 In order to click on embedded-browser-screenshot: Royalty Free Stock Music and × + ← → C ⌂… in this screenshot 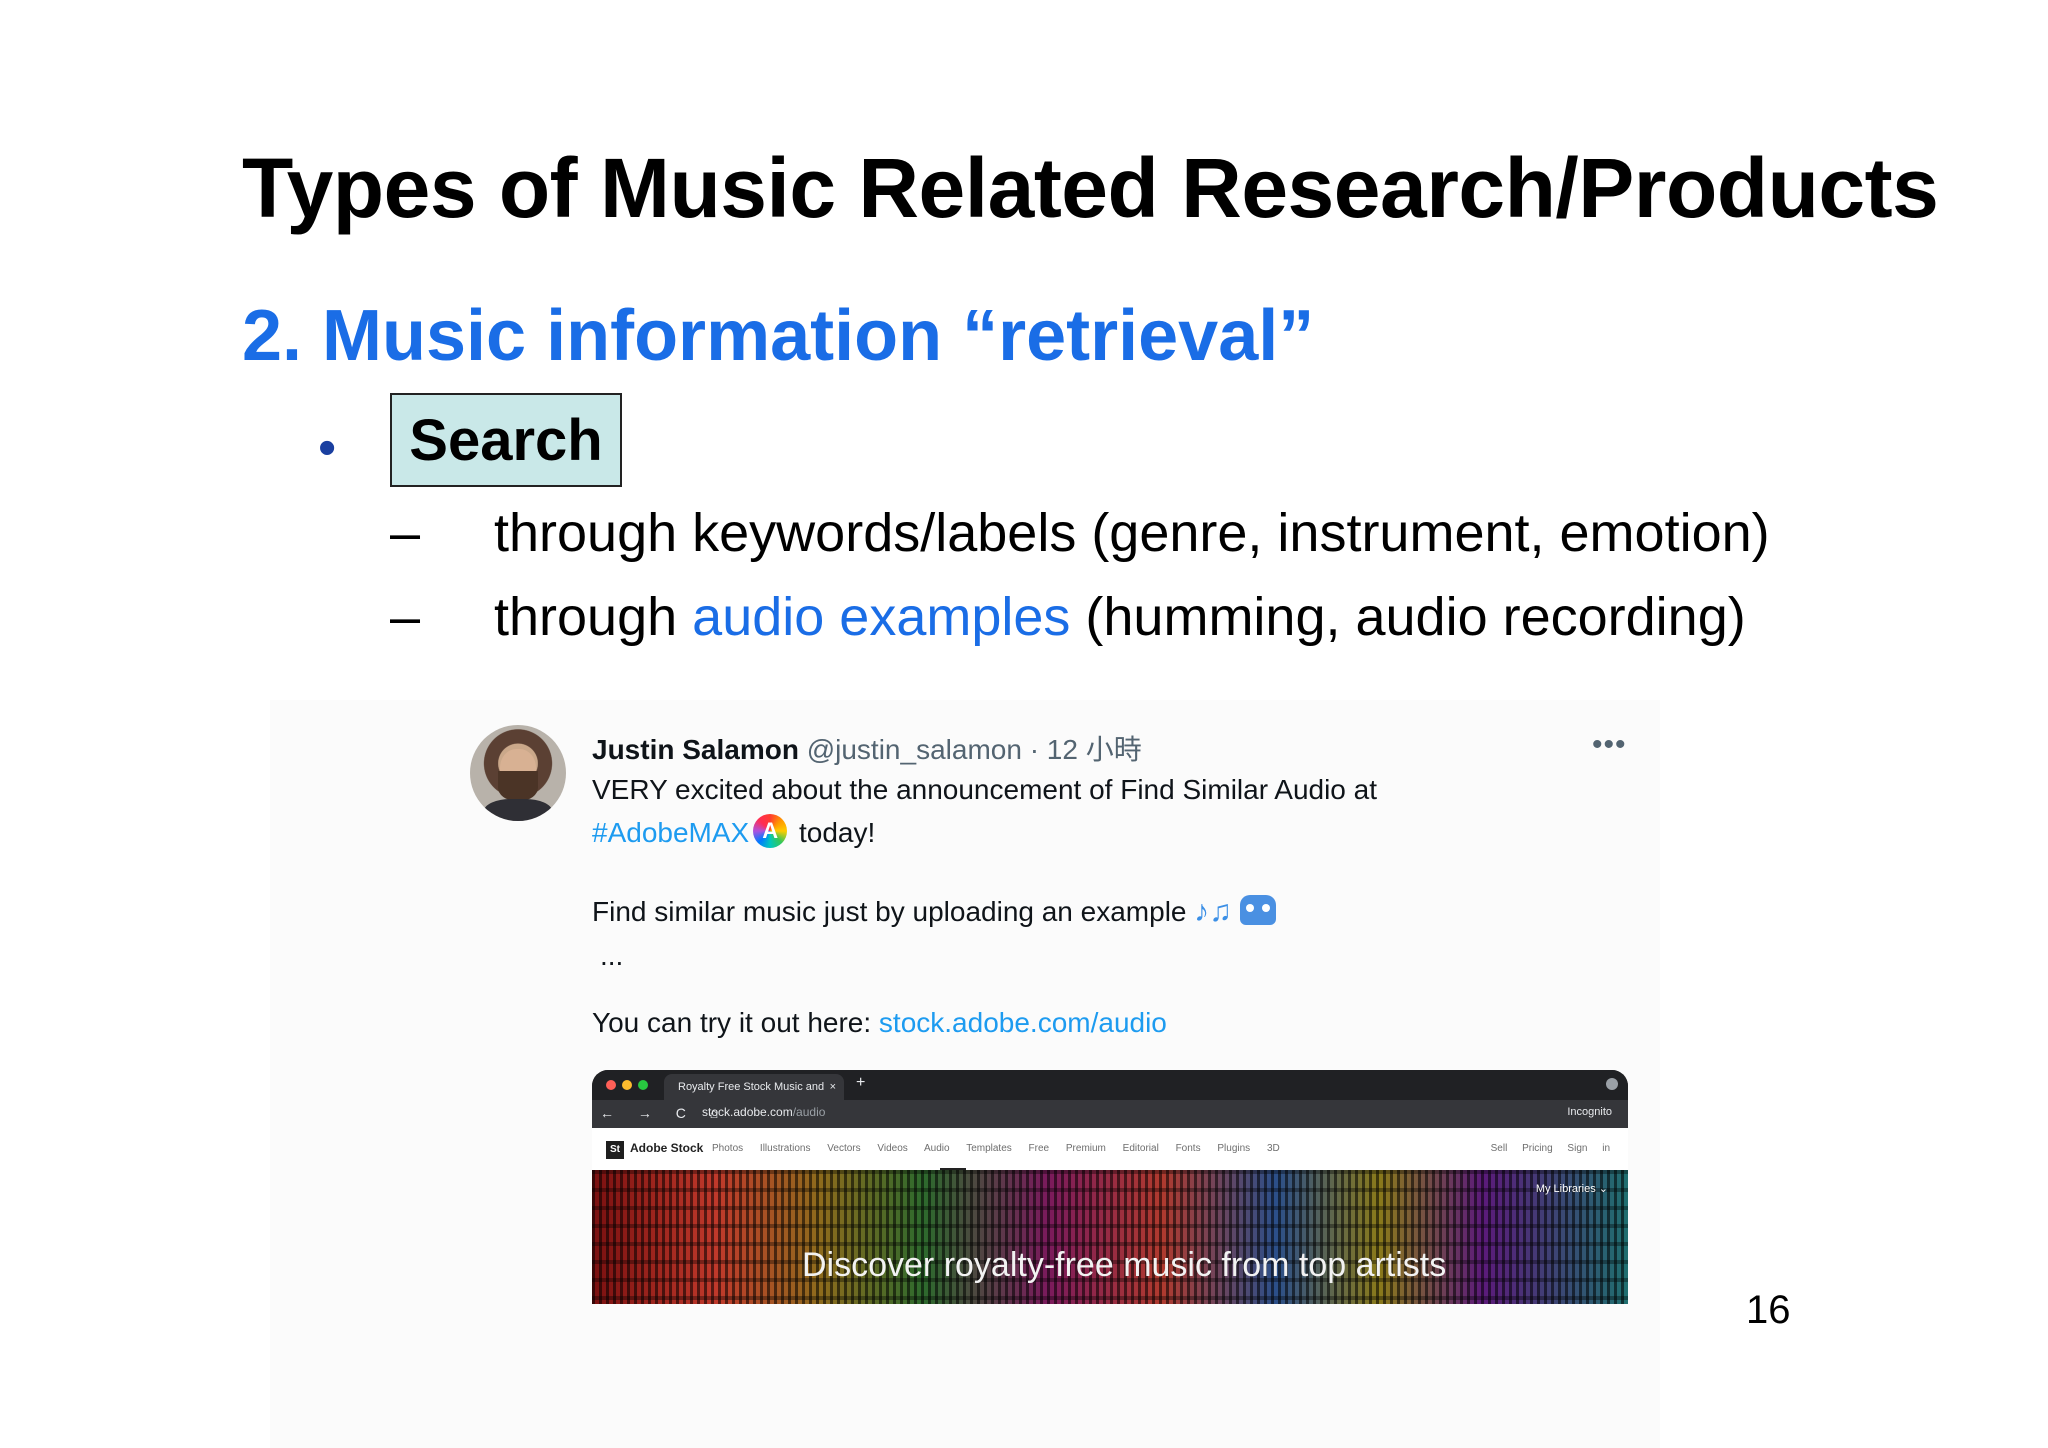, I will do `click(1110, 1187)`.